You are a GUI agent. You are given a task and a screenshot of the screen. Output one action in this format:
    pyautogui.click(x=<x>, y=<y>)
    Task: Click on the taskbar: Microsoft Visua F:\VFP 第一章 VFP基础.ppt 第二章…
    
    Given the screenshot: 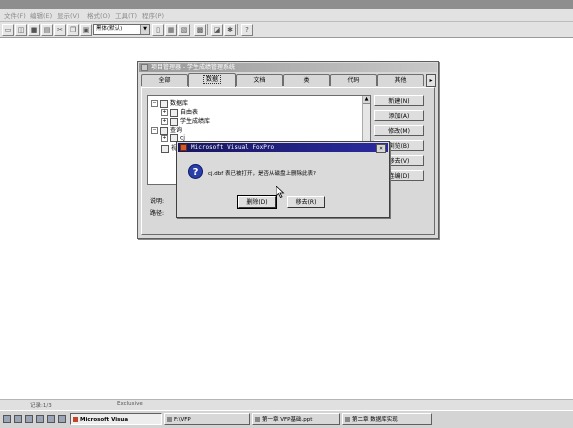 What is the action you would take?
    pyautogui.click(x=286, y=419)
    